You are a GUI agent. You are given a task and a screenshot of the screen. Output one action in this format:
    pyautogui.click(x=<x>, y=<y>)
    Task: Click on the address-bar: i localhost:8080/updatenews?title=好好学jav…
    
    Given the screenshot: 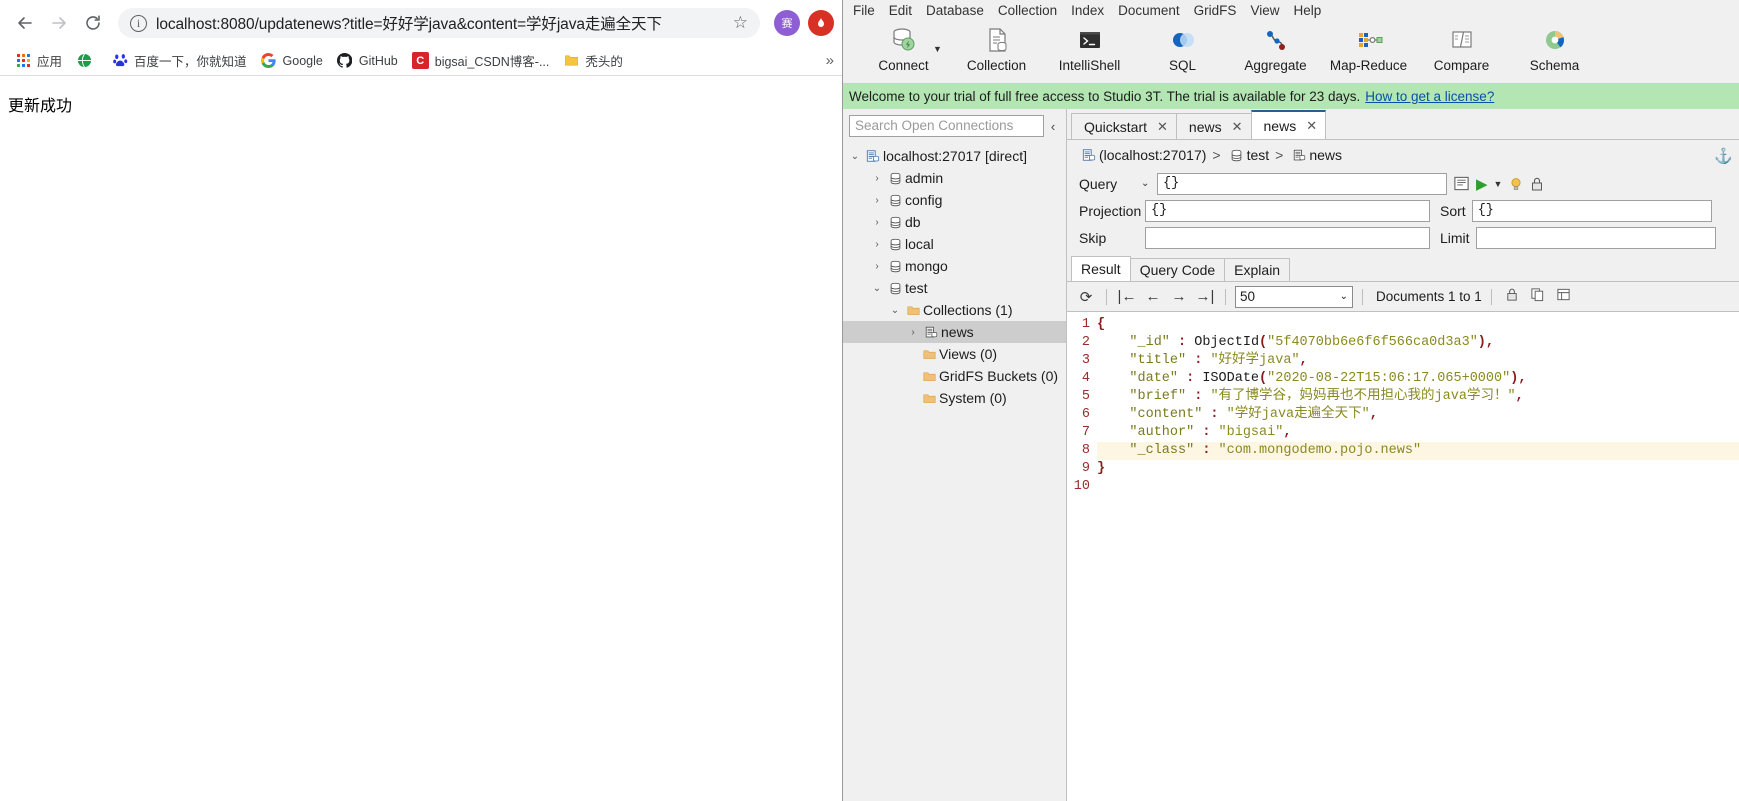 What is the action you would take?
    pyautogui.click(x=439, y=23)
    